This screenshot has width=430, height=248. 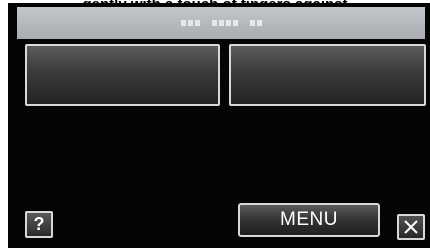 I want to click on title-text-obscured, so click(x=221, y=23).